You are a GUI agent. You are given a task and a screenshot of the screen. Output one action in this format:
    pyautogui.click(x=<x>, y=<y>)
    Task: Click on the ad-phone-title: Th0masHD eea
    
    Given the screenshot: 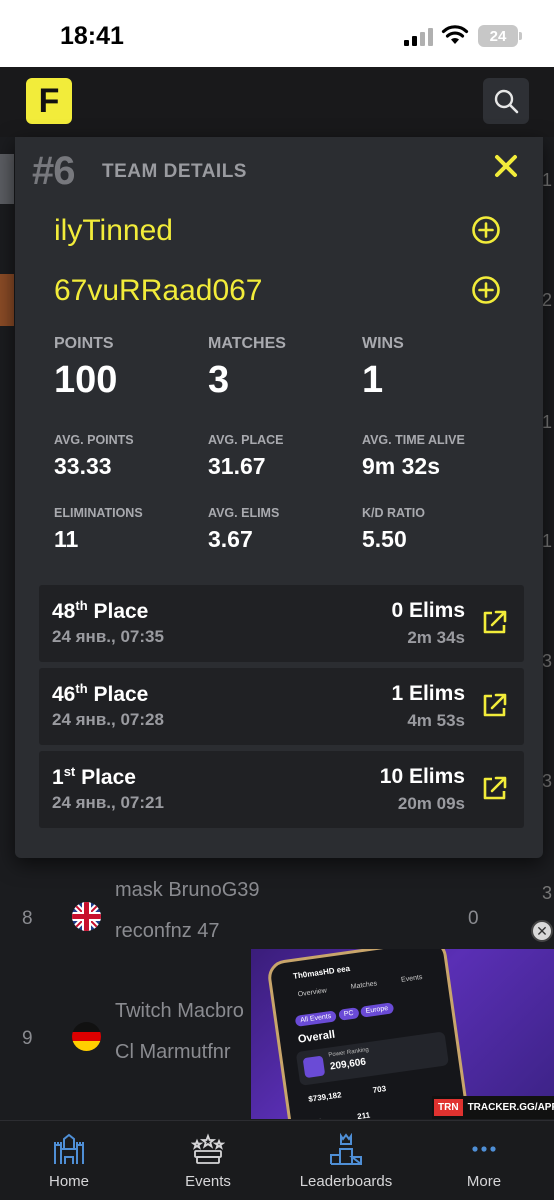 What is the action you would take?
    pyautogui.click(x=321, y=972)
    